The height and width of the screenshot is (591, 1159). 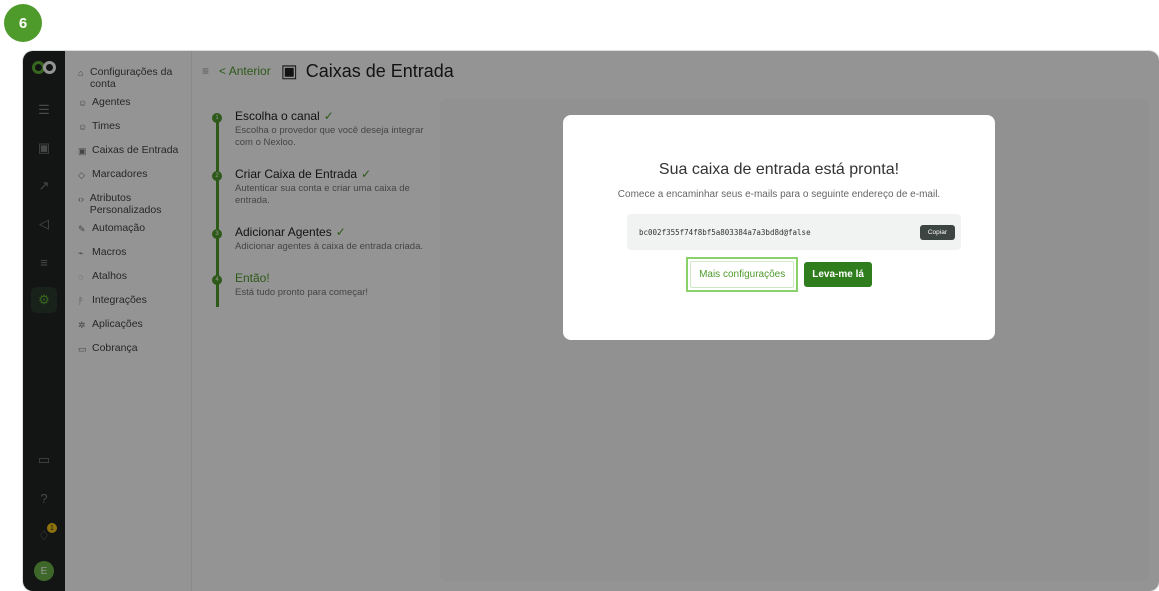 I want to click on modal-actions: Mais configurações Leva-me lá, so click(x=779, y=274).